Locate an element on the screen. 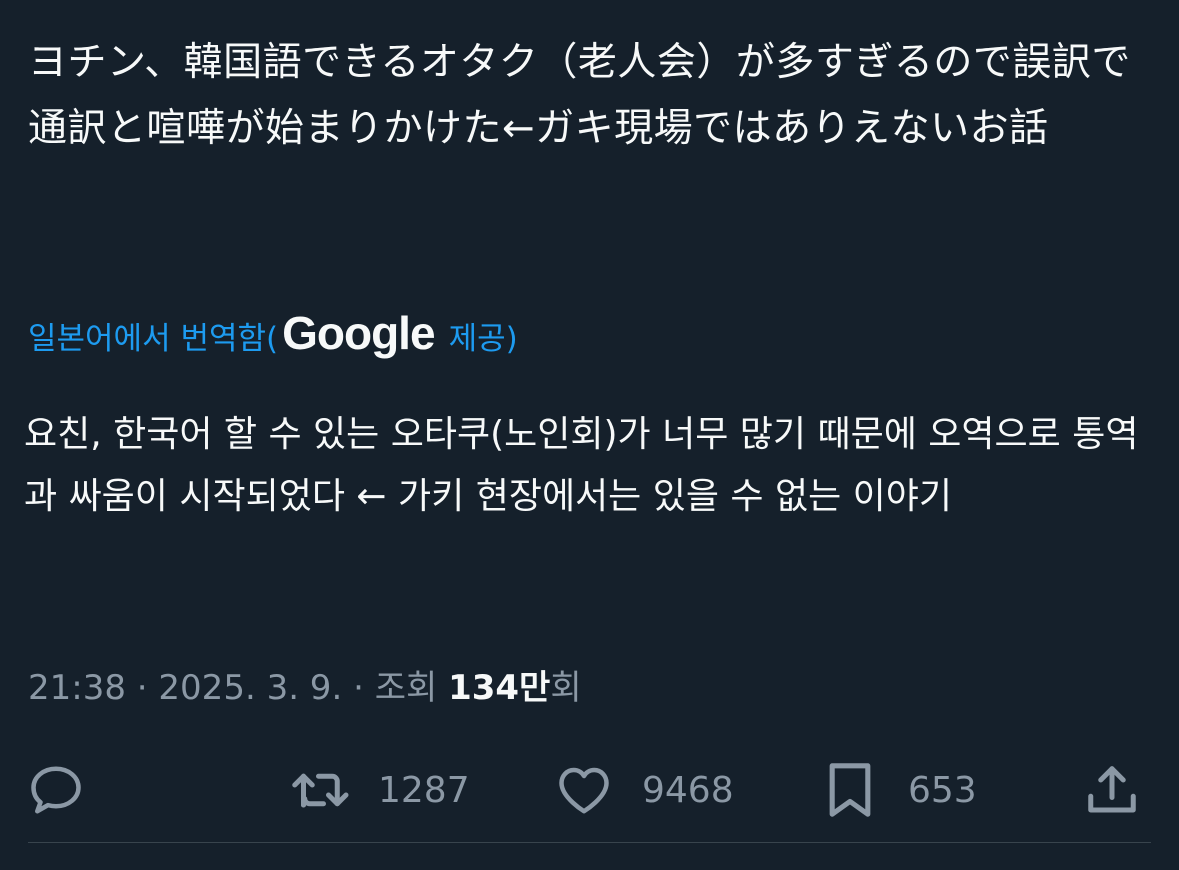 The width and height of the screenshot is (1179, 870). views-count: 134만 is located at coordinates (499, 688).